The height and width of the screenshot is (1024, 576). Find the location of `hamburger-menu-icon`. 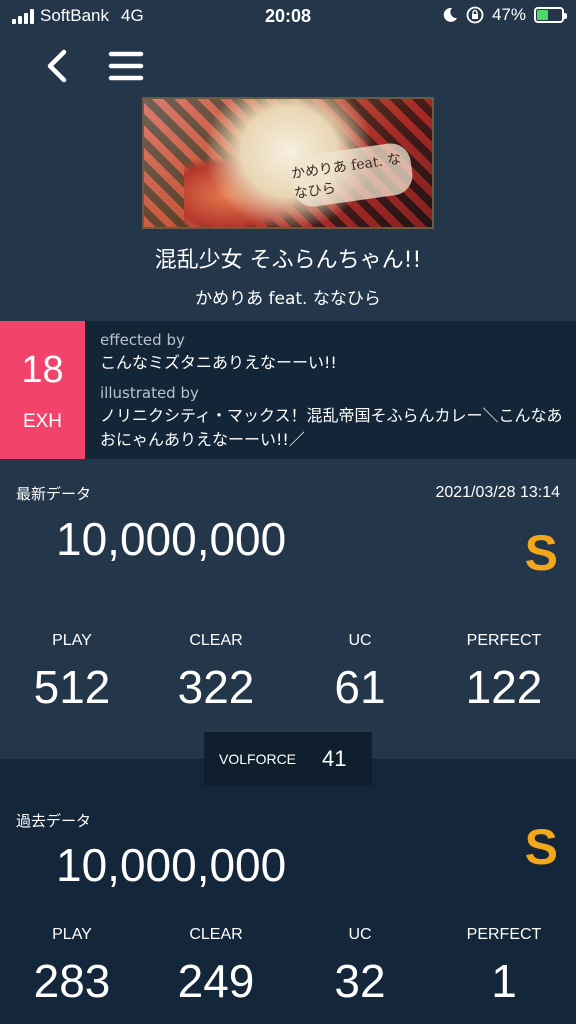

hamburger-menu-icon is located at coordinates (126, 66).